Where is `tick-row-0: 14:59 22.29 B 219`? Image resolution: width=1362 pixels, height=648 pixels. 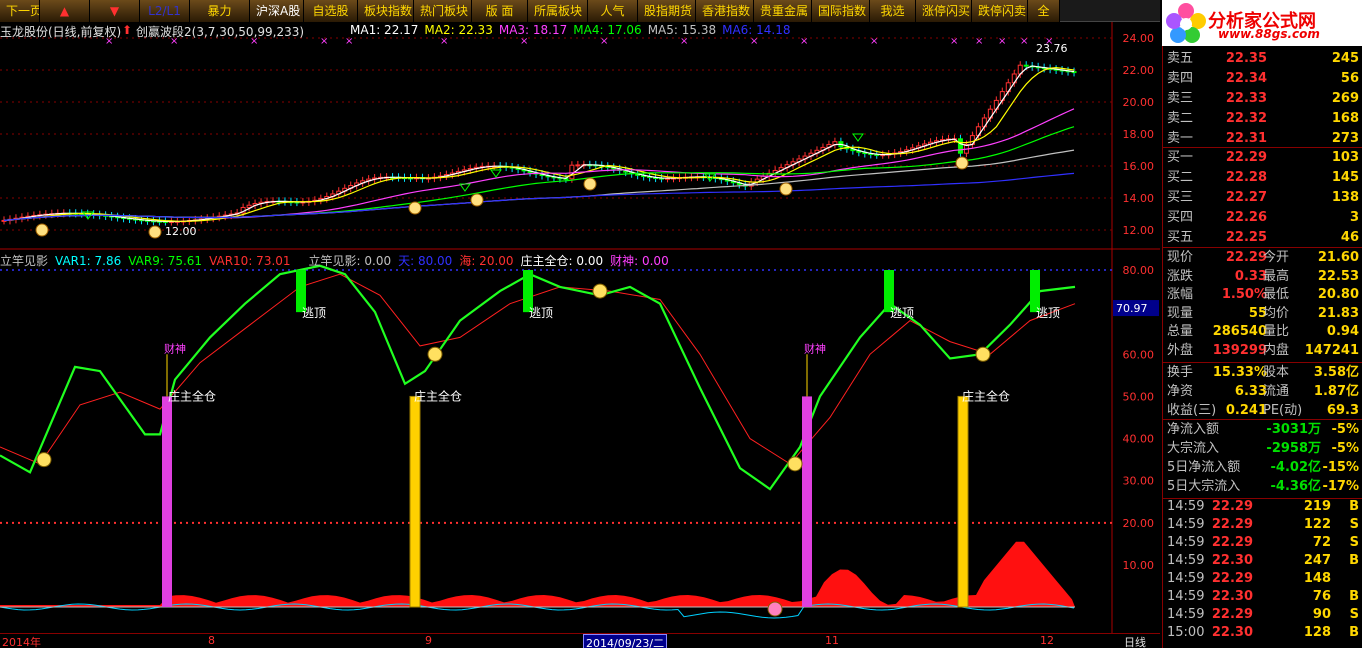
tick-row-0: 14:59 22.29 B 219 is located at coordinates (1262, 507).